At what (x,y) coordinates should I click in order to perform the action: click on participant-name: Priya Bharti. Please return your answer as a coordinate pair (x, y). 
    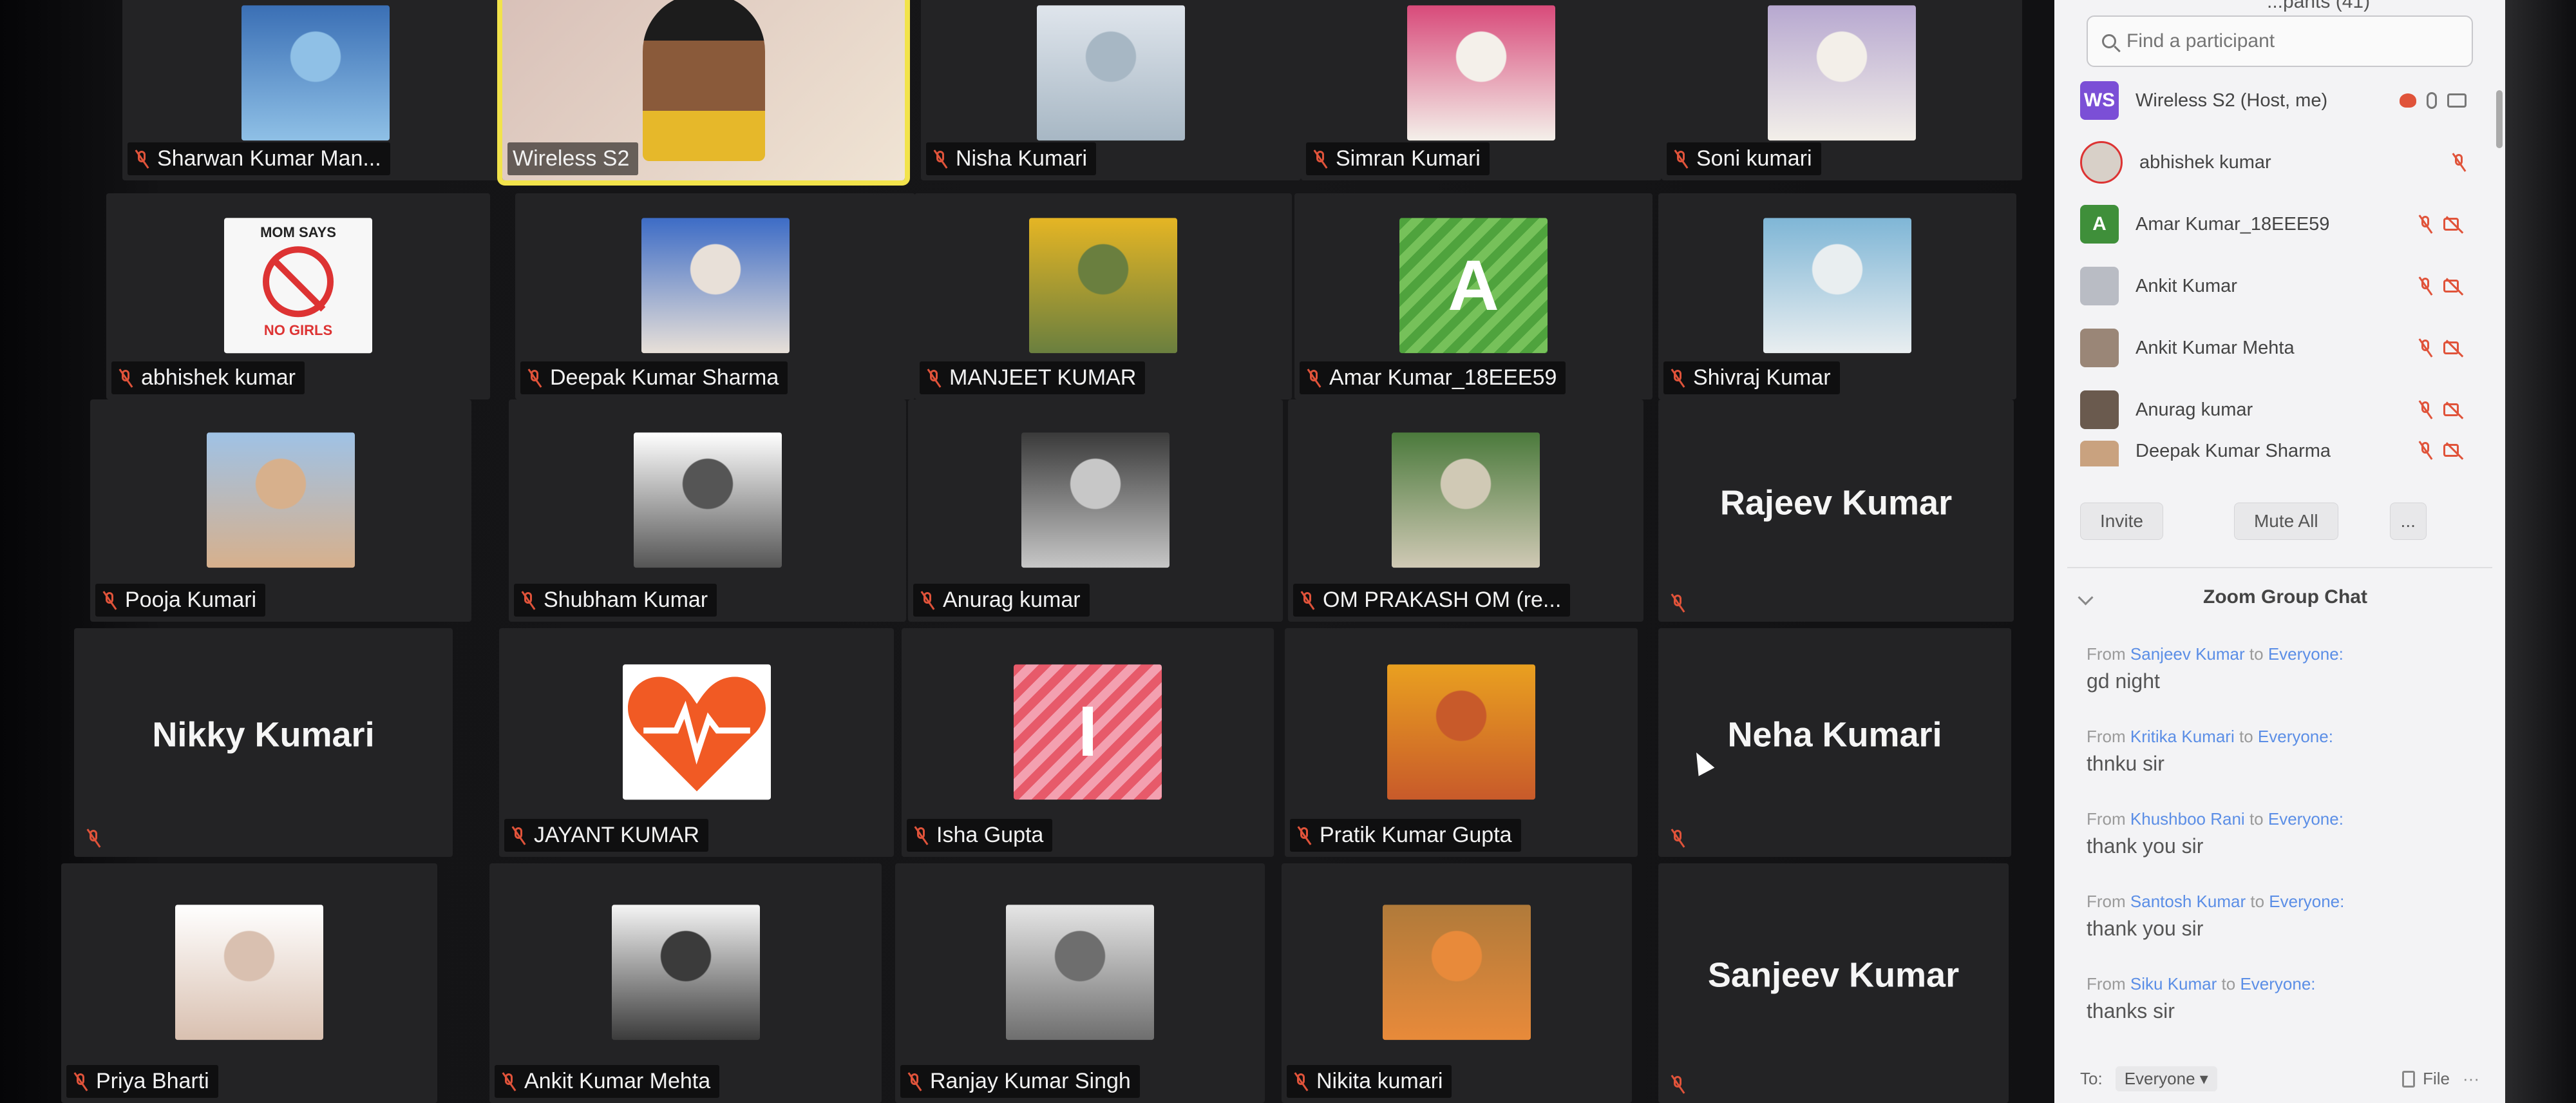
    Looking at the image, I should click on (152, 1081).